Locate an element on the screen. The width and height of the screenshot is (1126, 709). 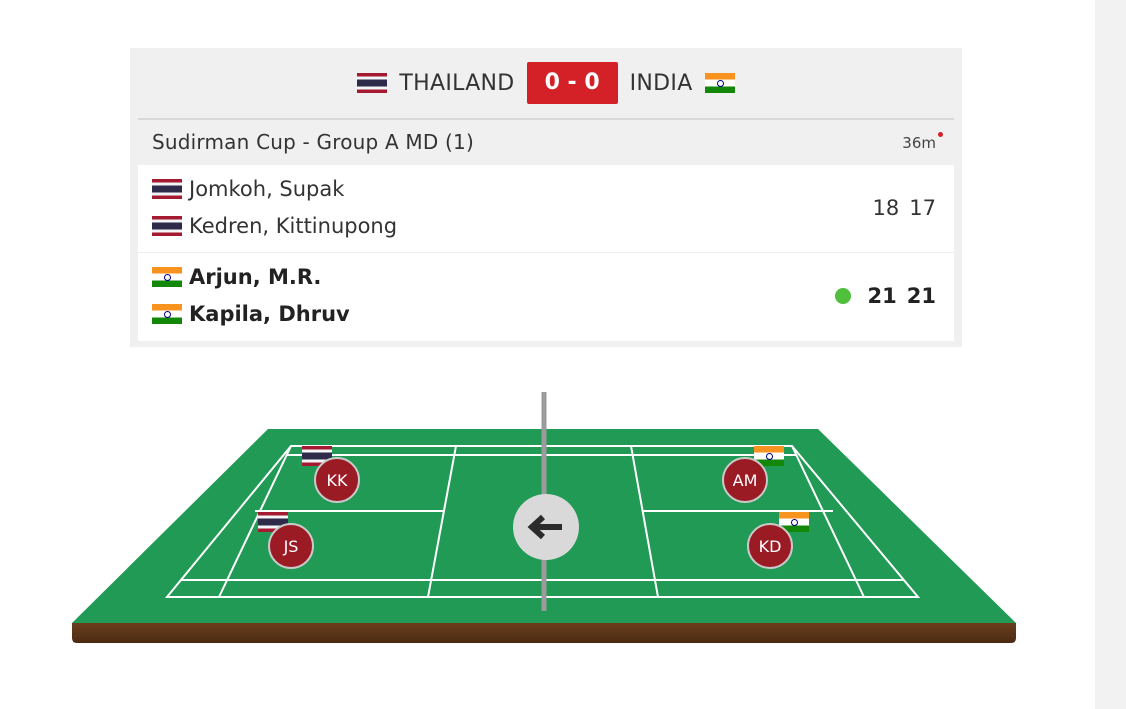
game-score: 18 is located at coordinates (886, 208).